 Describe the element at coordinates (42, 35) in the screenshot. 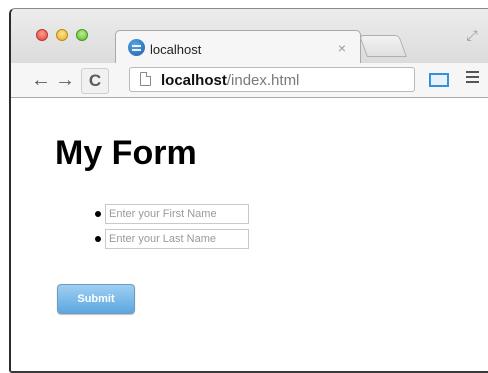

I see `close-window-button` at that location.